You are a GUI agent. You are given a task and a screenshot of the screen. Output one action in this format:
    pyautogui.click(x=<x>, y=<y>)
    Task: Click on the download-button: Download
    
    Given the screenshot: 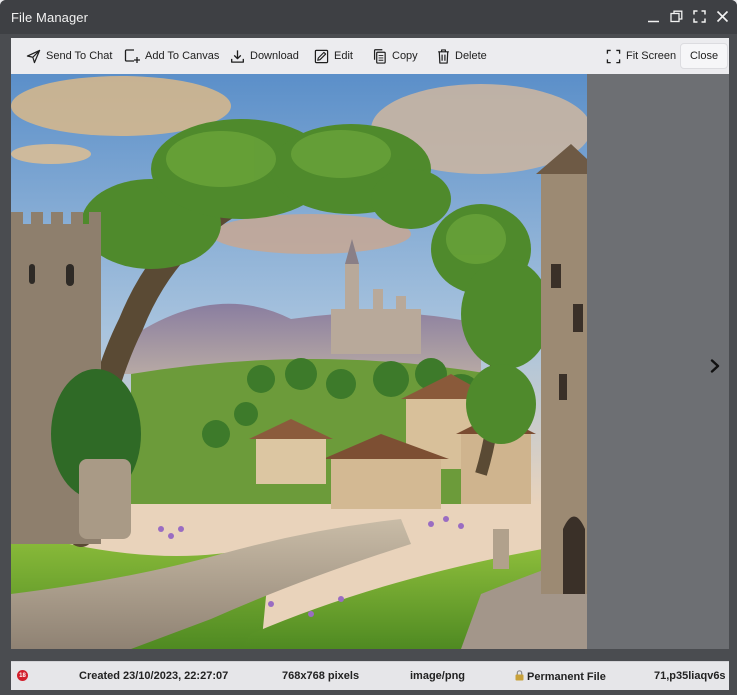 What is the action you would take?
    pyautogui.click(x=264, y=56)
    